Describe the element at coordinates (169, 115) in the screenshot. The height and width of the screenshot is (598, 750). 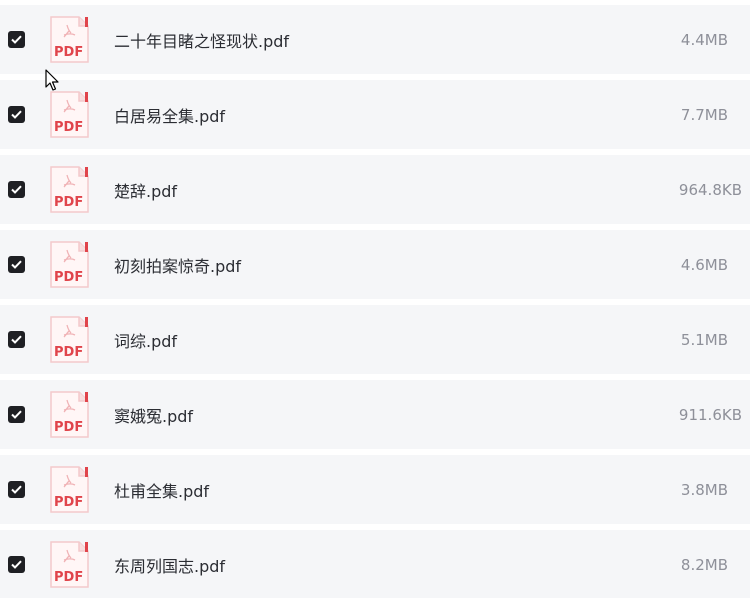
I see `file-name: 白居易全集.pdf` at that location.